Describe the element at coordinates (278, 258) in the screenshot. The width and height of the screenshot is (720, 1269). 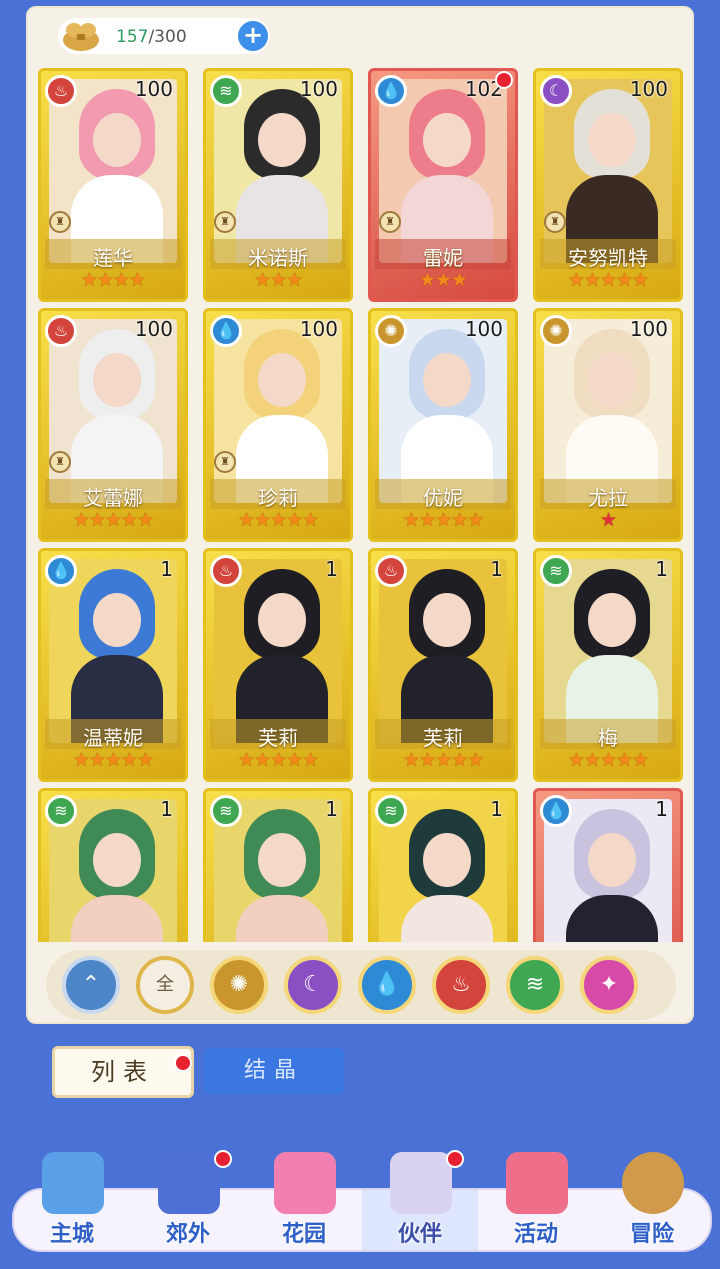
I see `character-name: 米诺斯` at that location.